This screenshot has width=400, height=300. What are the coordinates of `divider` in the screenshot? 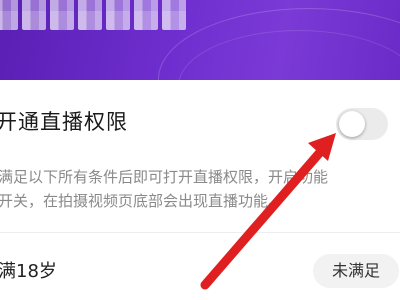 It's located at (200, 232).